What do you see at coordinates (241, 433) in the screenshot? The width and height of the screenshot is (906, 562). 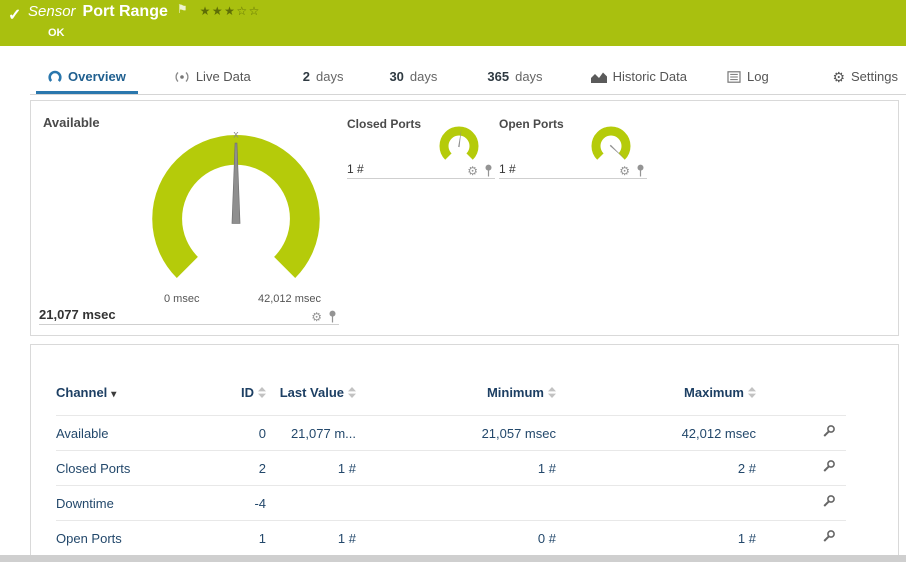 I see `channel-id: 0` at bounding box center [241, 433].